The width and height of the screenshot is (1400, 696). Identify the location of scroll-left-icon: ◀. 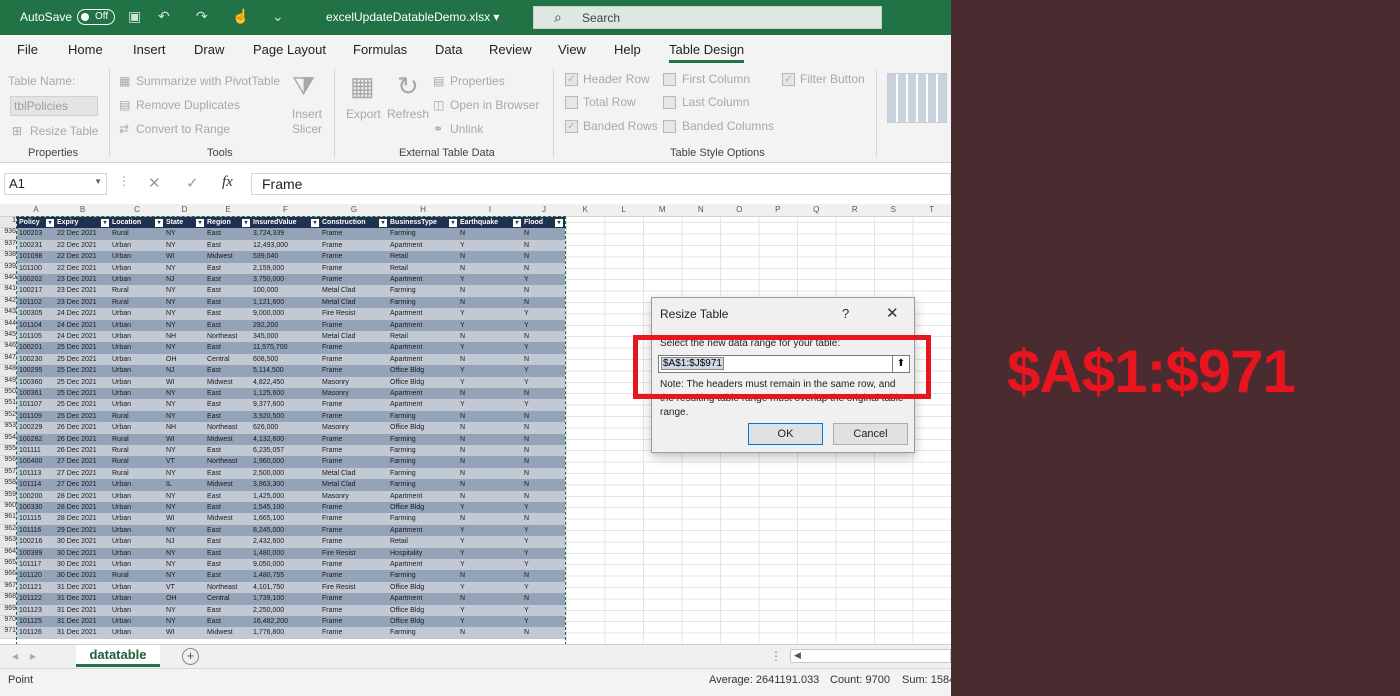
(797, 655).